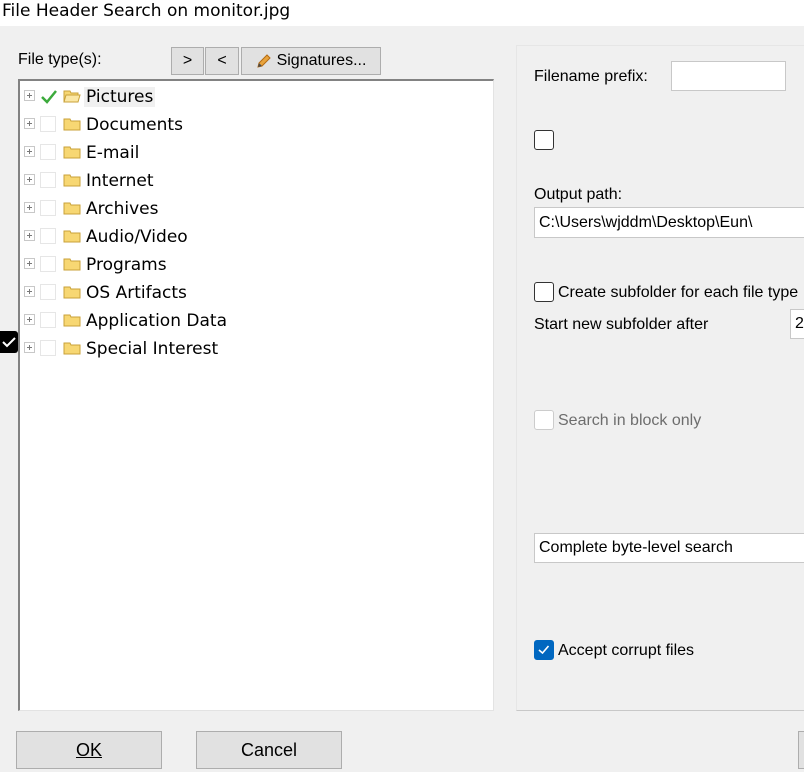 The image size is (804, 772). I want to click on accept-corrupt-checkbox, so click(544, 650).